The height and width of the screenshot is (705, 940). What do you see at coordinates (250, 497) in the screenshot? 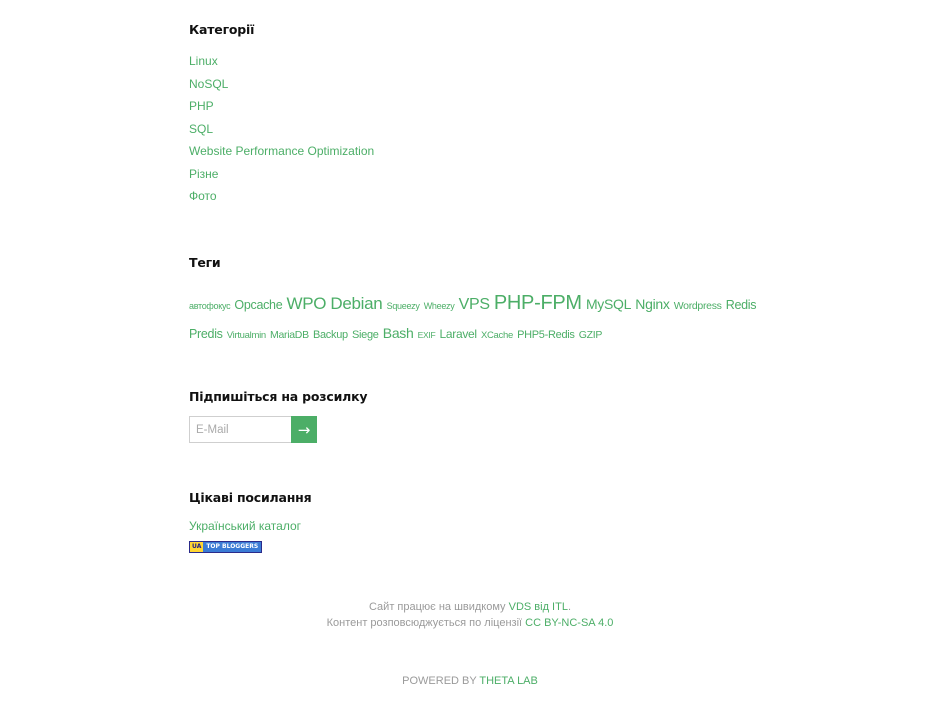
I see `links-title: Цікаві посилання` at bounding box center [250, 497].